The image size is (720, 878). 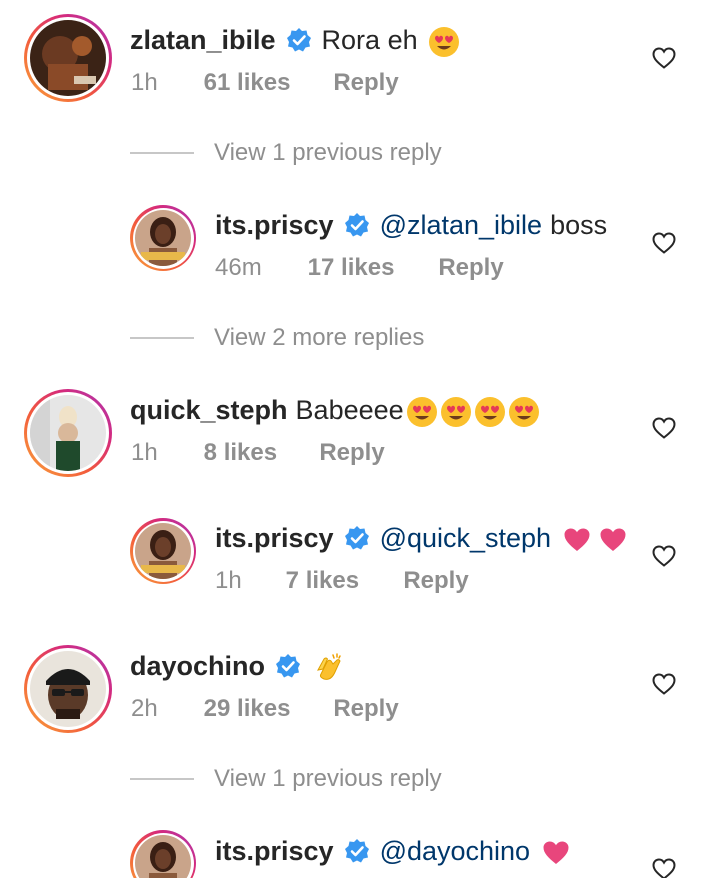 I want to click on mention-link: @zlatan_ibile, so click(x=461, y=225).